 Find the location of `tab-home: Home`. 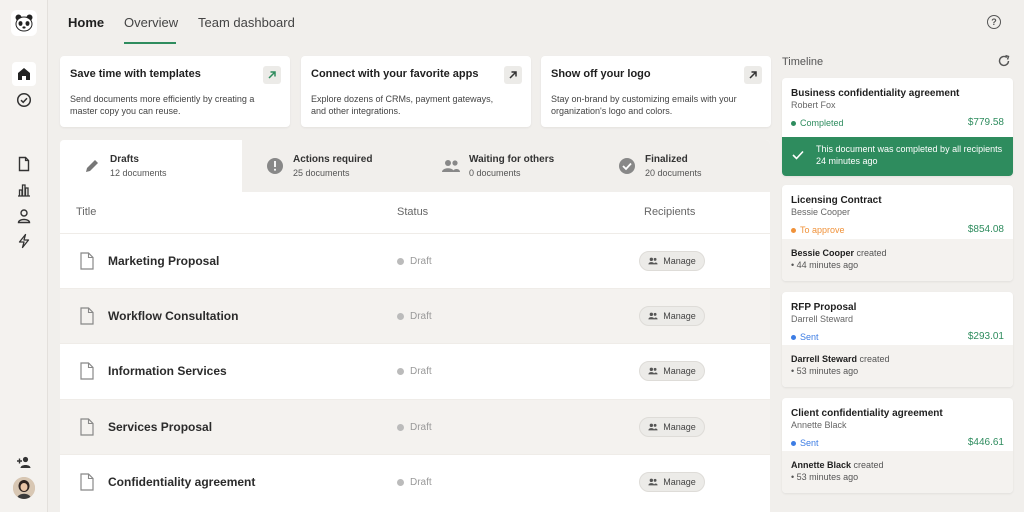

tab-home: Home is located at coordinates (86, 22).